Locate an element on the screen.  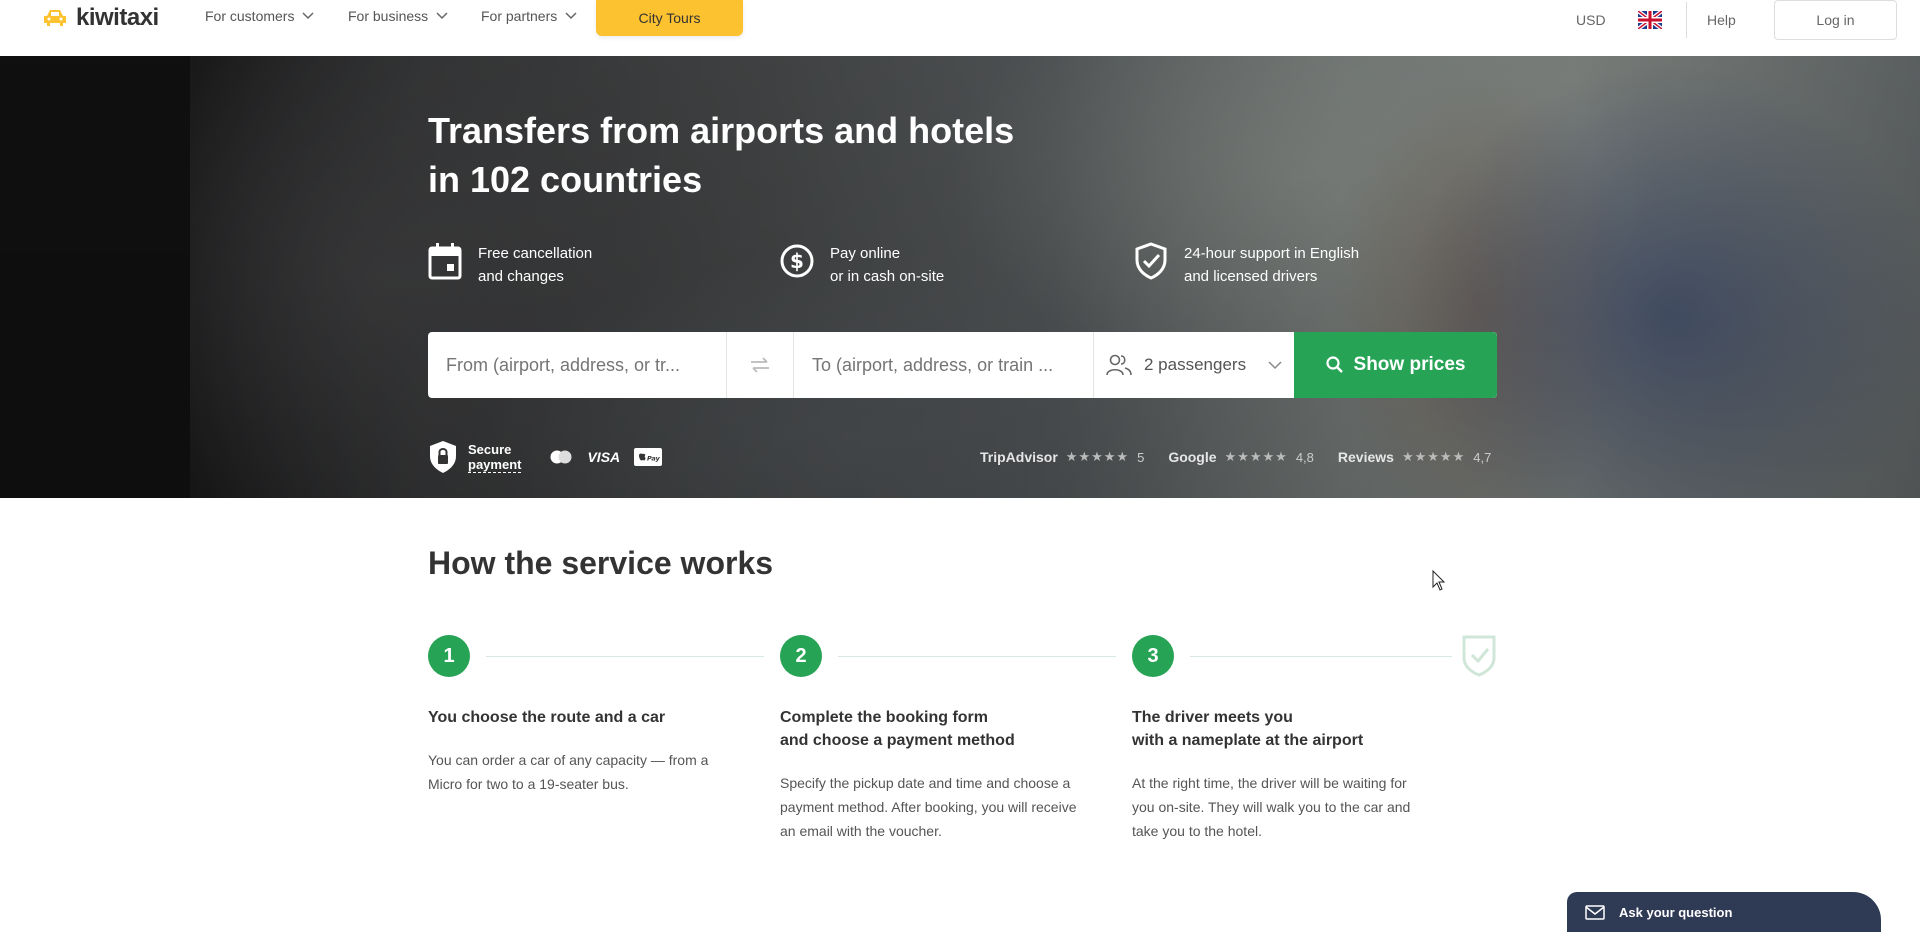
visa-icon: VISA is located at coordinates (604, 457).